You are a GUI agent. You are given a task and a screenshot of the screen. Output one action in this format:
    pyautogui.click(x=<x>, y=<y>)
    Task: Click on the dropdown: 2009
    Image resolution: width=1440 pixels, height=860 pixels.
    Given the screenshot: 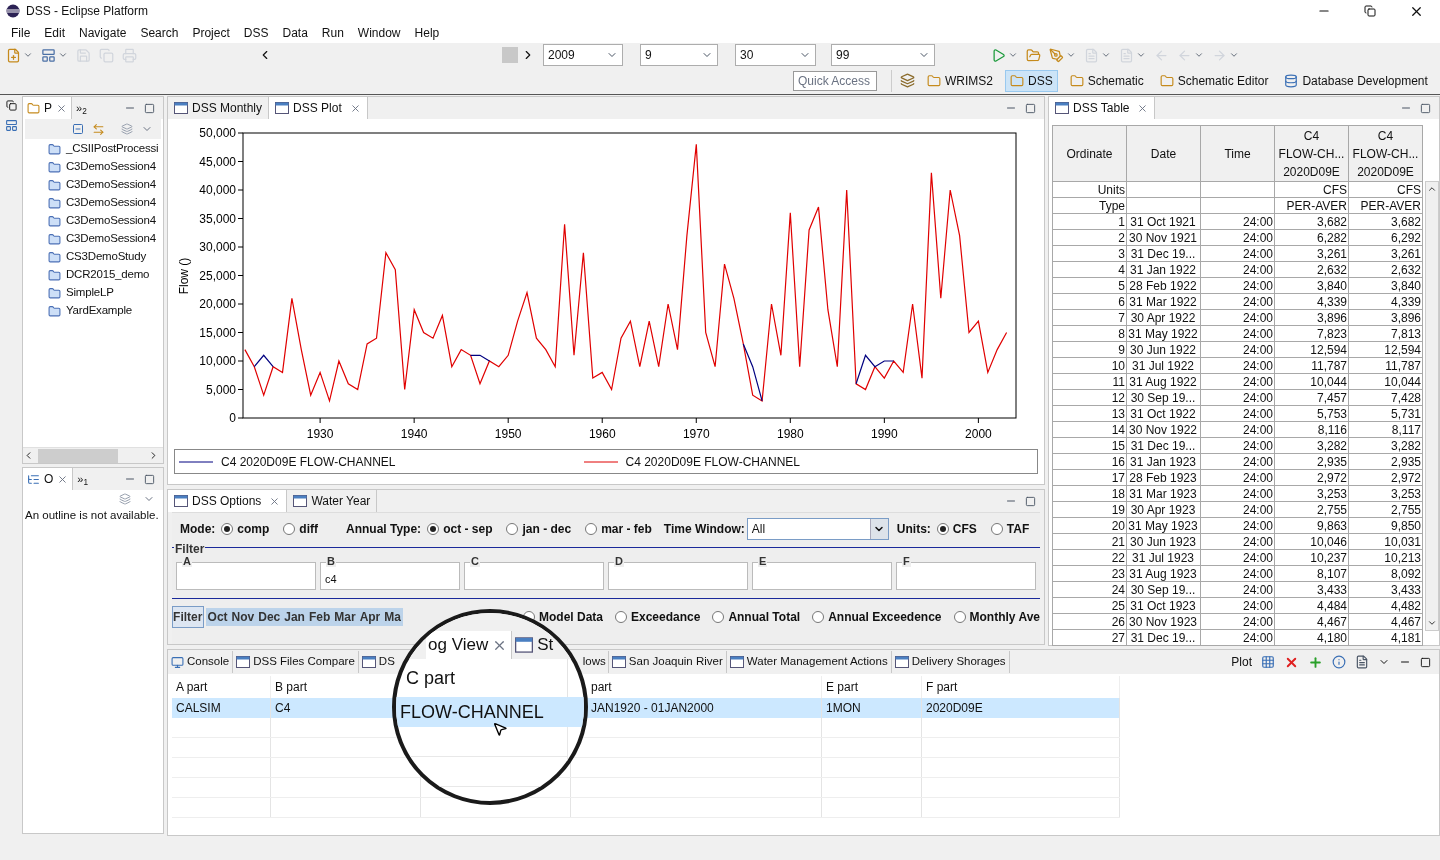 What is the action you would take?
    pyautogui.click(x=583, y=55)
    